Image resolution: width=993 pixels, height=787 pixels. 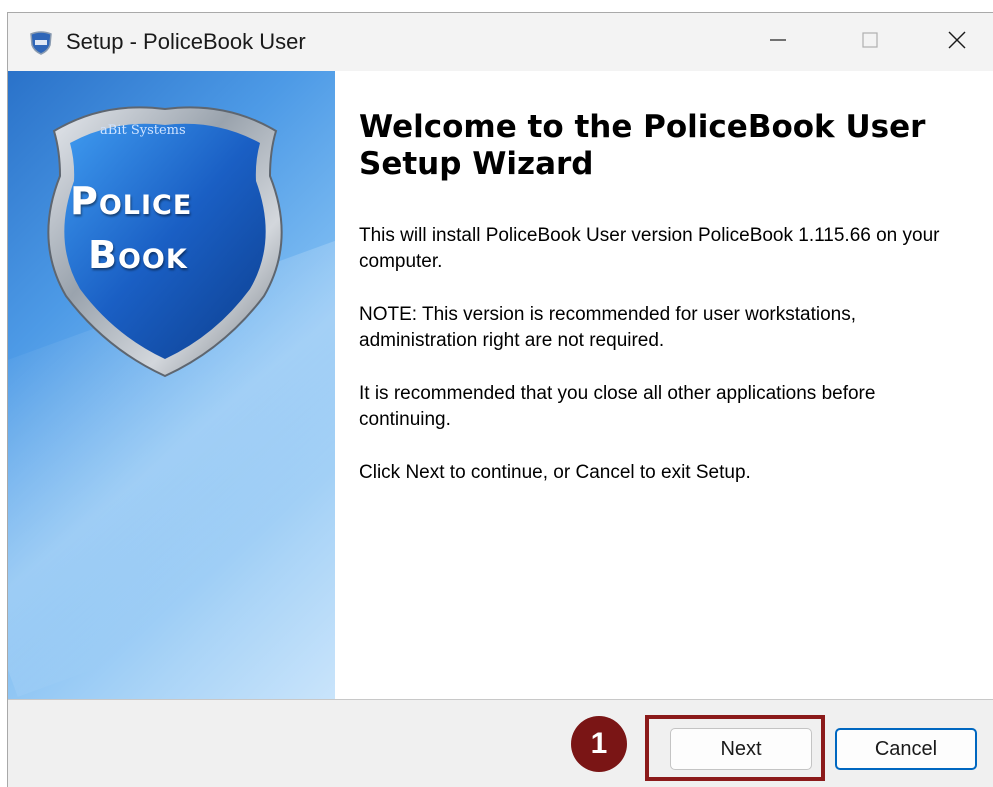 What do you see at coordinates (500, 743) in the screenshot?
I see `wizard-footer: 1 Next Cancel` at bounding box center [500, 743].